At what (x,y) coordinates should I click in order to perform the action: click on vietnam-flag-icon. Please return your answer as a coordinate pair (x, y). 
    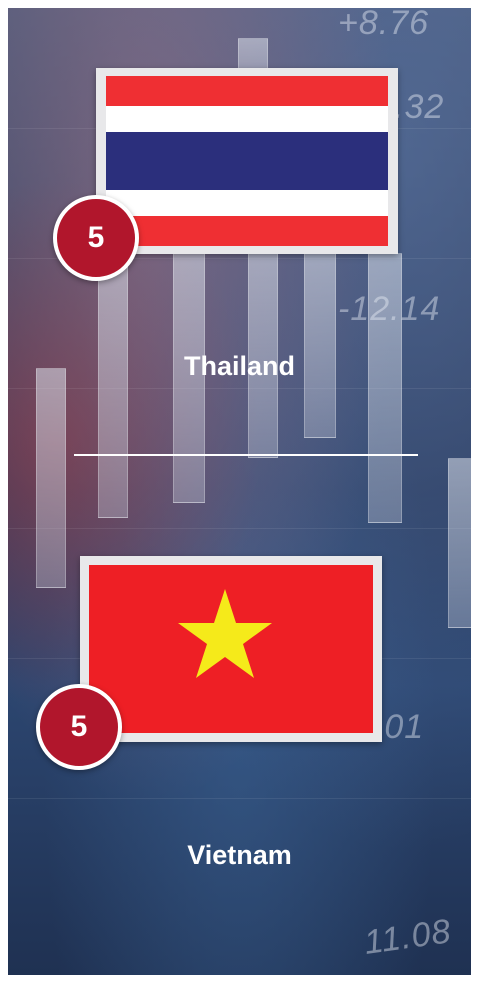
    Looking at the image, I should click on (231, 649).